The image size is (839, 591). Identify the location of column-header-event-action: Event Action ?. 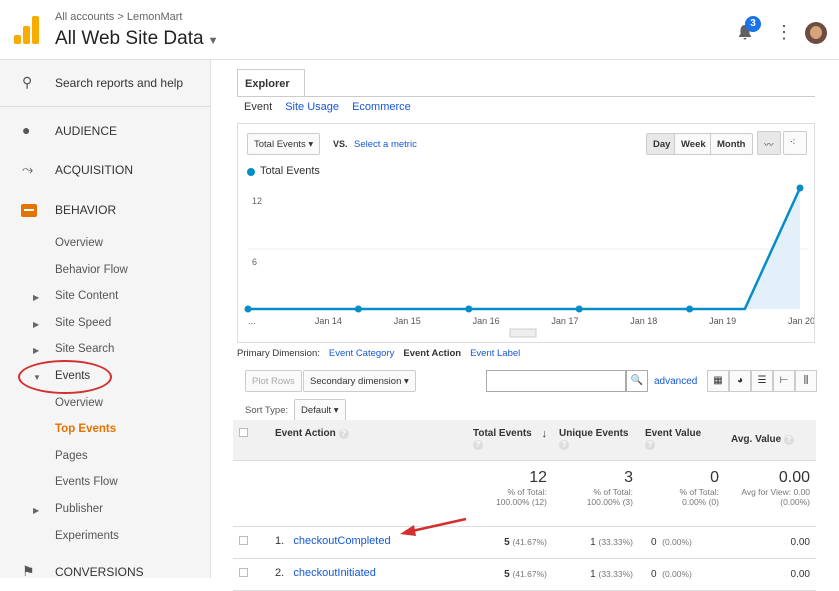
(361, 440).